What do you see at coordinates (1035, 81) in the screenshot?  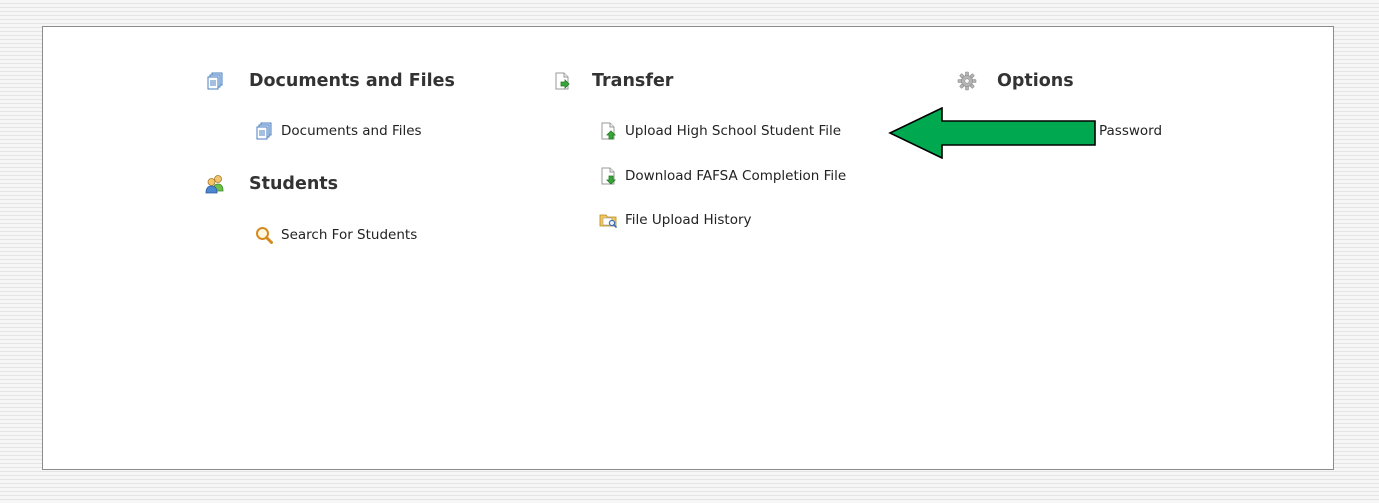 I see `section-title-options: Options` at bounding box center [1035, 81].